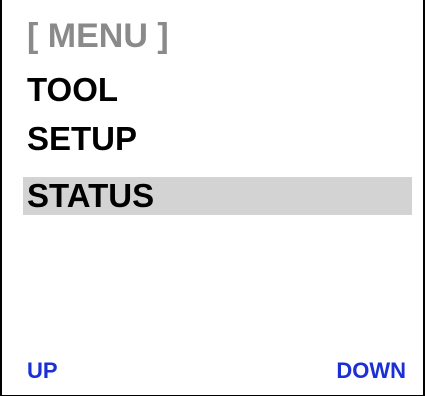 The width and height of the screenshot is (425, 396). What do you see at coordinates (42, 371) in the screenshot?
I see `up-softkey: UP` at bounding box center [42, 371].